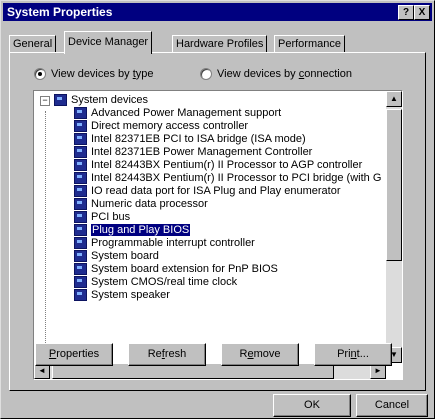  I want to click on tree-item-label: System speaker, so click(130, 294).